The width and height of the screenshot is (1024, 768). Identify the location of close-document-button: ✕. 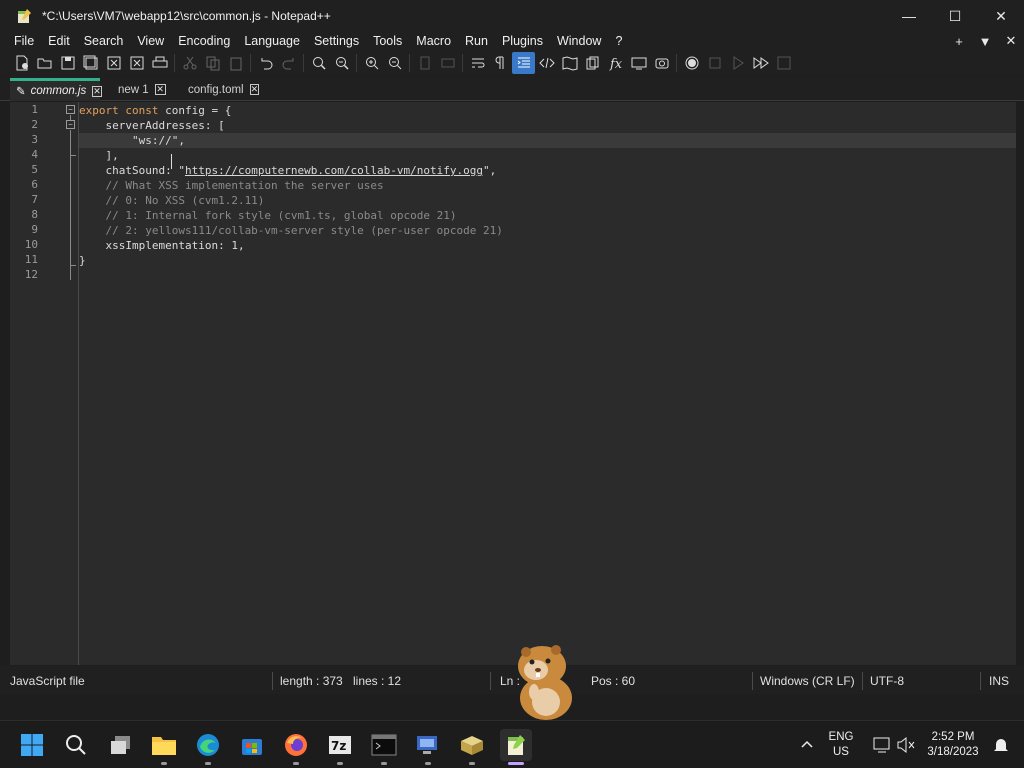
(1011, 41).